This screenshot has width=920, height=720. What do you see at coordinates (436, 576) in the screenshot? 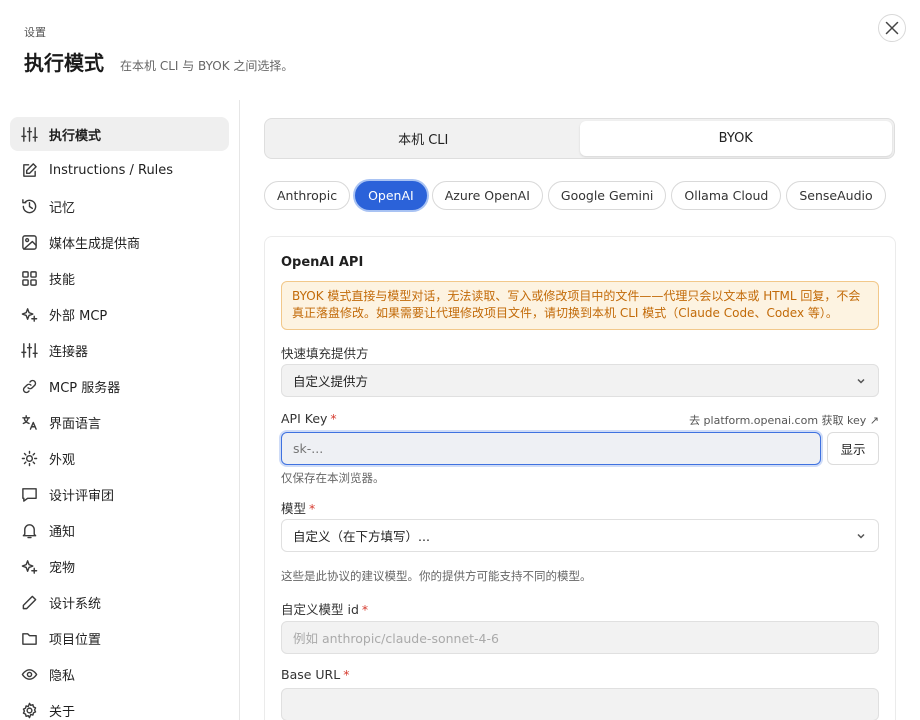
I see `model-hint: 这些是此协议的建议模型。你的提供方可能支持不同的模型。` at bounding box center [436, 576].